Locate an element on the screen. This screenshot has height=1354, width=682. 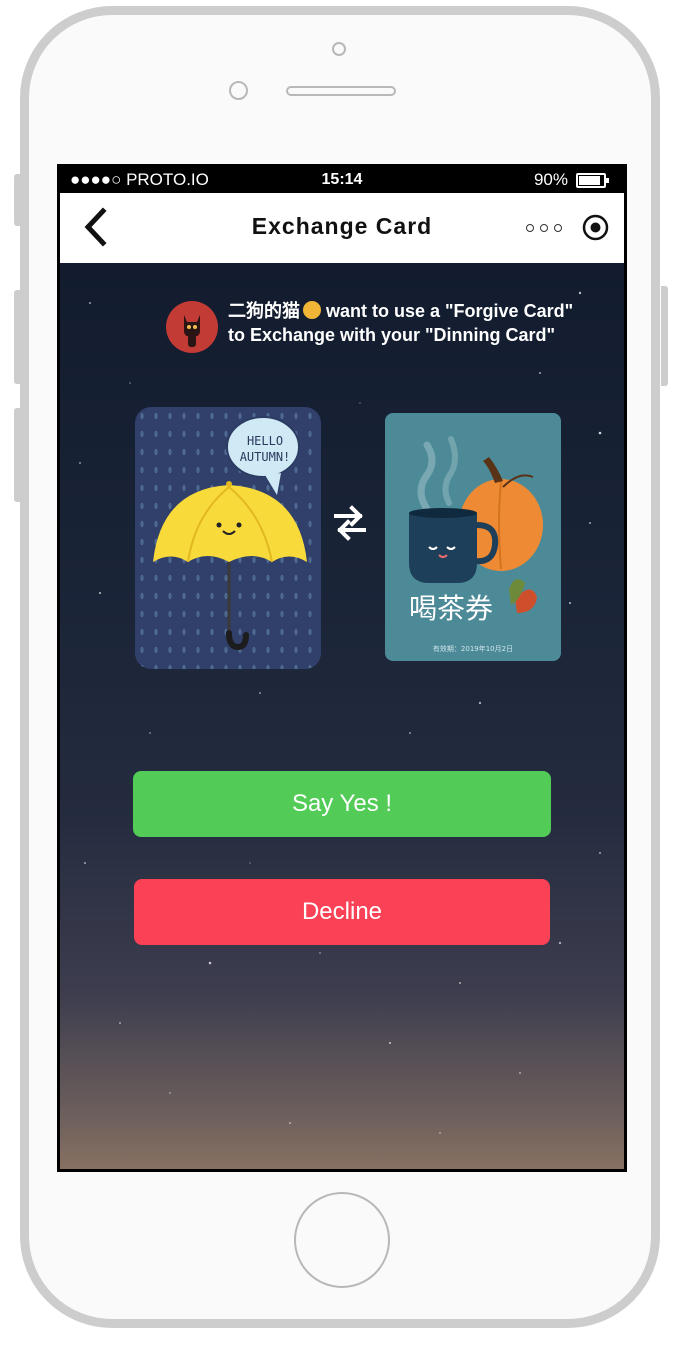
requested-card-tea: 喝茶券 有效期：2019年10月2日 is located at coordinates (473, 537).